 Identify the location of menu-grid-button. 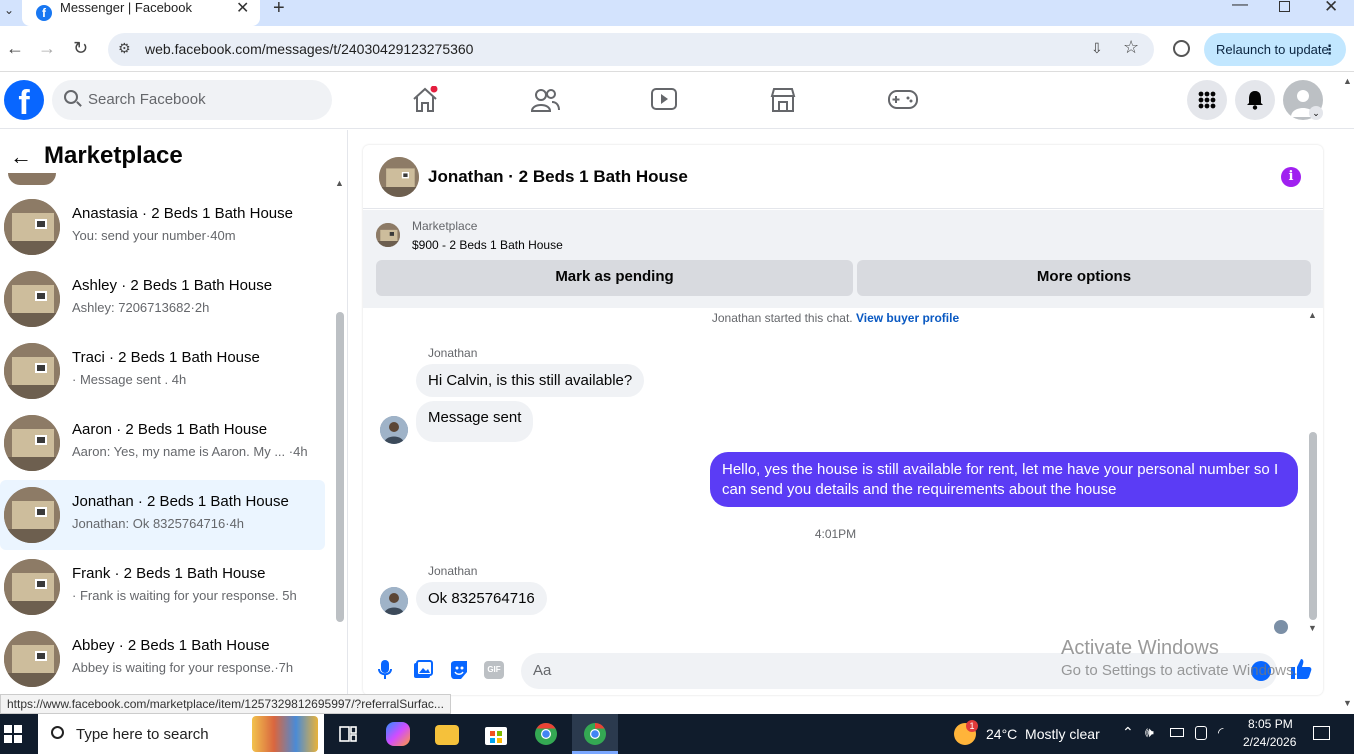
(1207, 100).